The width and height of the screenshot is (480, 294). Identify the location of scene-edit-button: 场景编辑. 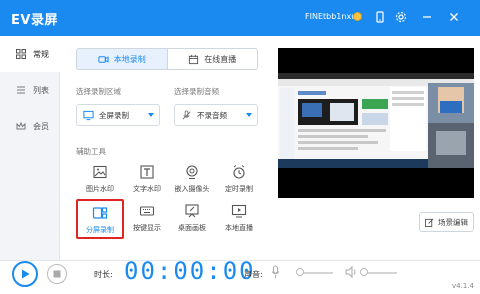
(446, 222).